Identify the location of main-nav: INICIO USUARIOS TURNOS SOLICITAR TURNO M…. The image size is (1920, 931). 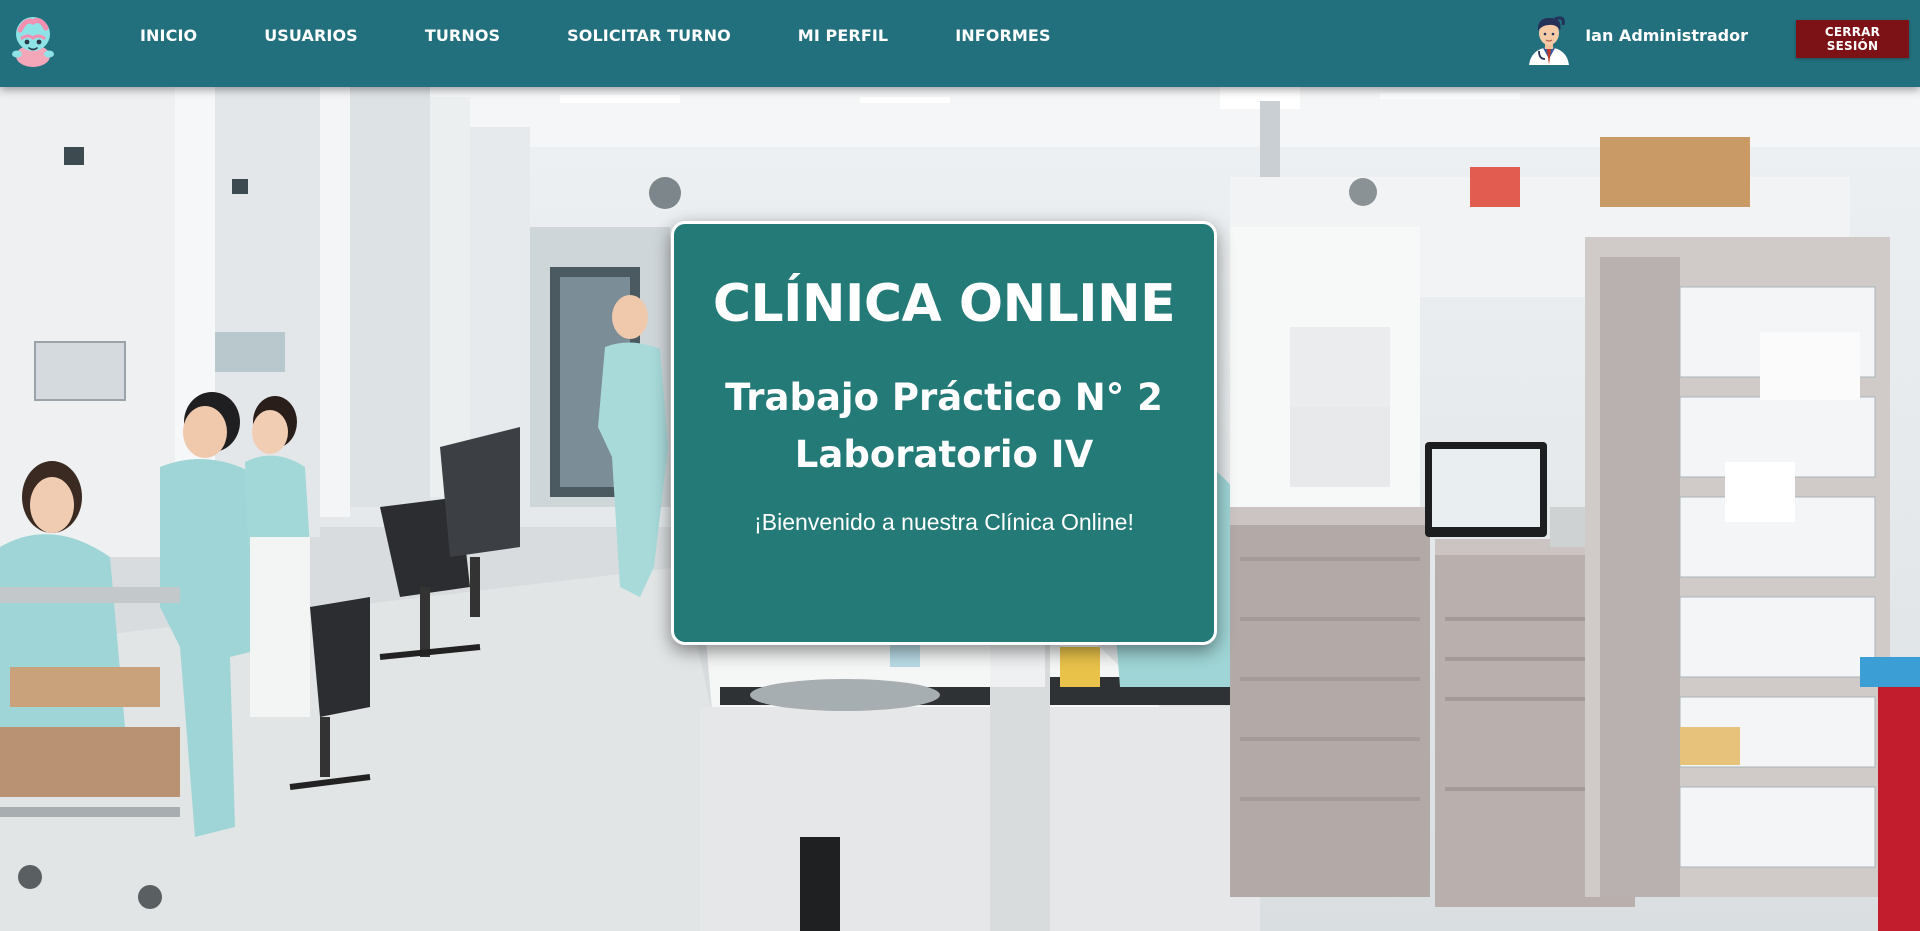
(595, 35).